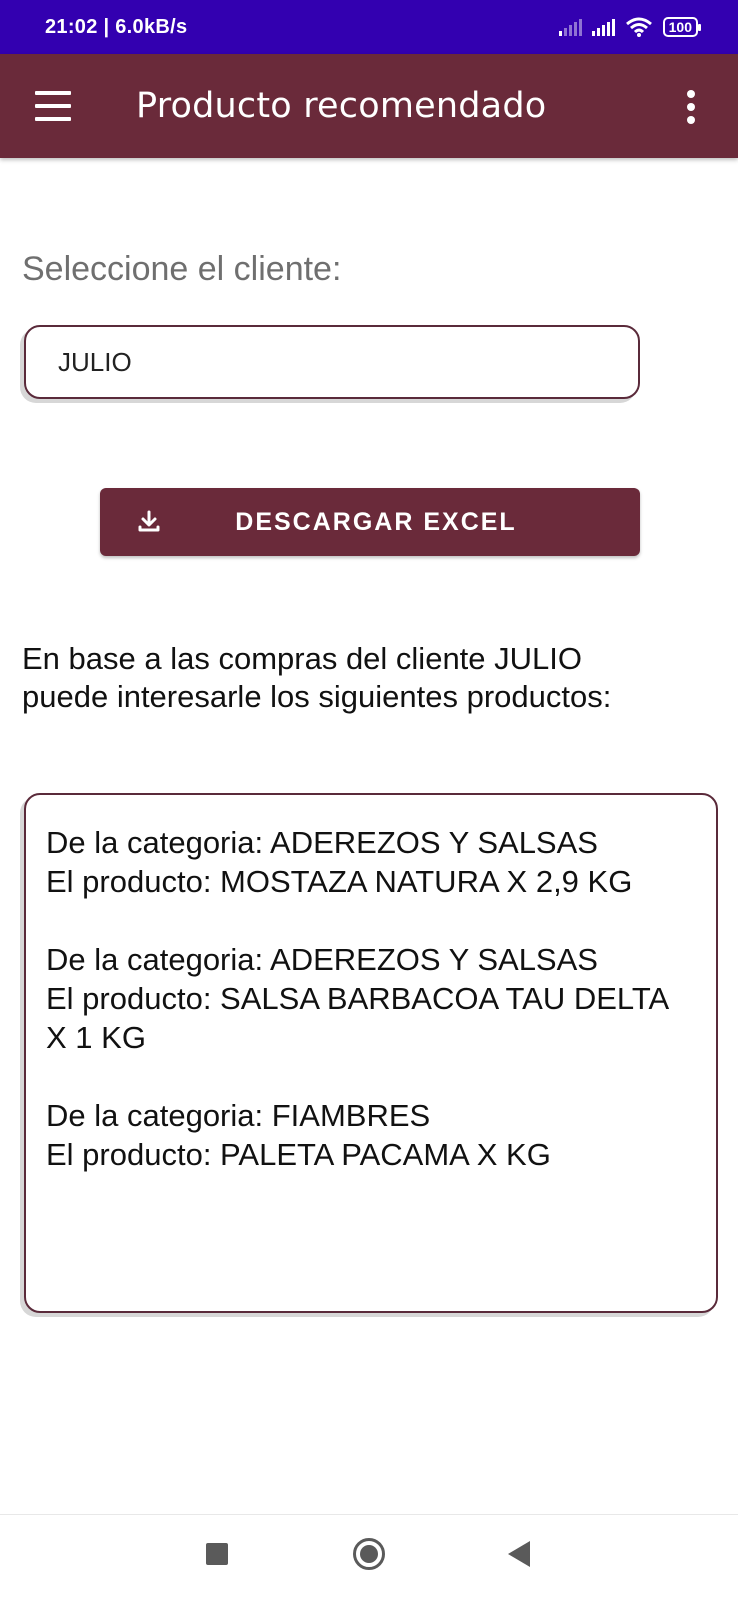 Image resolution: width=738 pixels, height=1600 pixels. Describe the element at coordinates (691, 107) in the screenshot. I see `more-vert-icon` at that location.